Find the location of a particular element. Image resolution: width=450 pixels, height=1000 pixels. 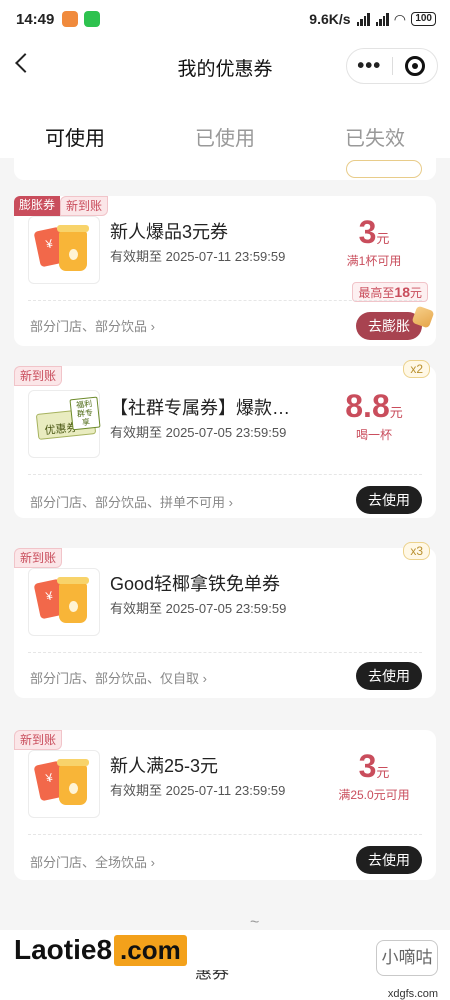

coupon-scope: 部分门店、部分饮品 › is located at coordinates (92, 325).